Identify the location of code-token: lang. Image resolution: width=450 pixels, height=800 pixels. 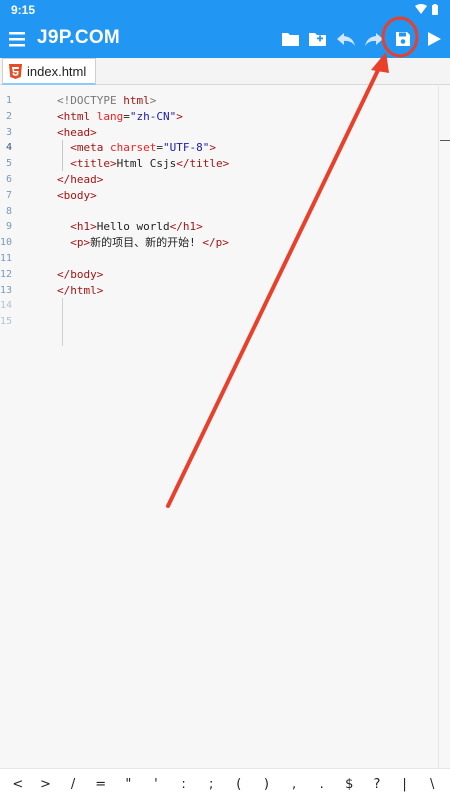
(110, 116).